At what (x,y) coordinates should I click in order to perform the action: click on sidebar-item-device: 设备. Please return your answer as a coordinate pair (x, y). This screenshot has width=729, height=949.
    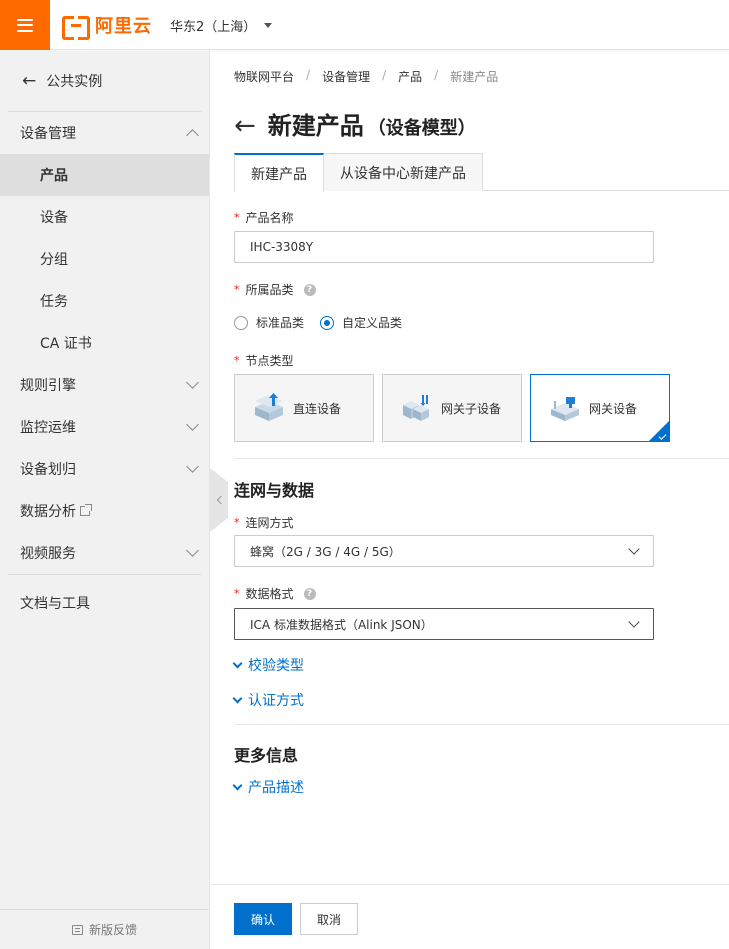
    Looking at the image, I should click on (104, 217).